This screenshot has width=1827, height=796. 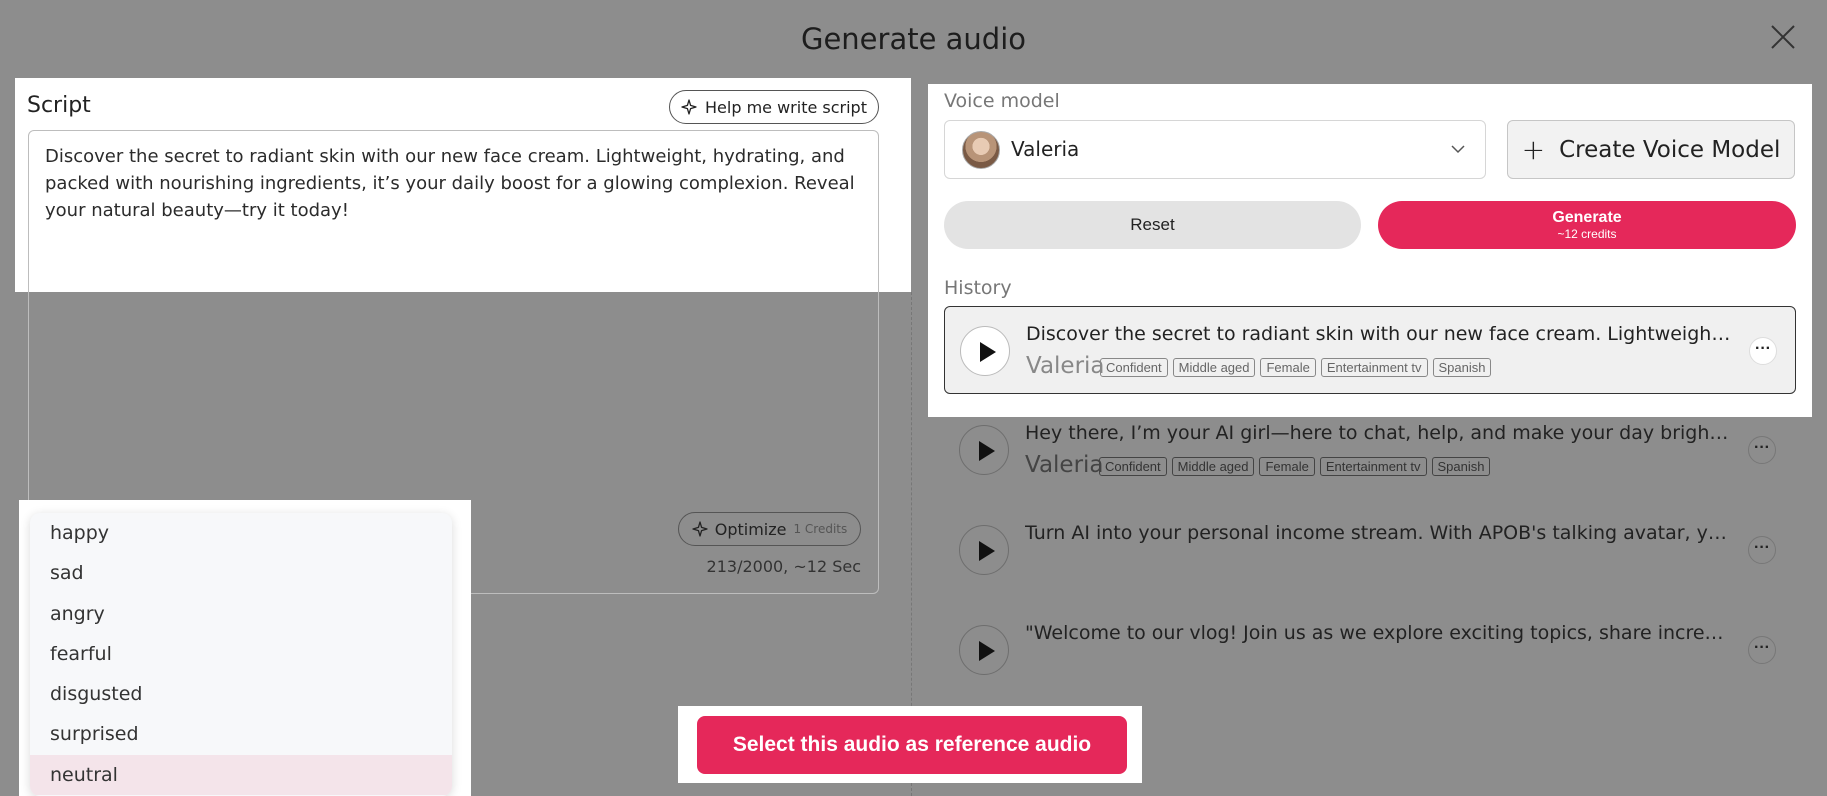 I want to click on emotion-option-surprised: surprised, so click(x=241, y=734).